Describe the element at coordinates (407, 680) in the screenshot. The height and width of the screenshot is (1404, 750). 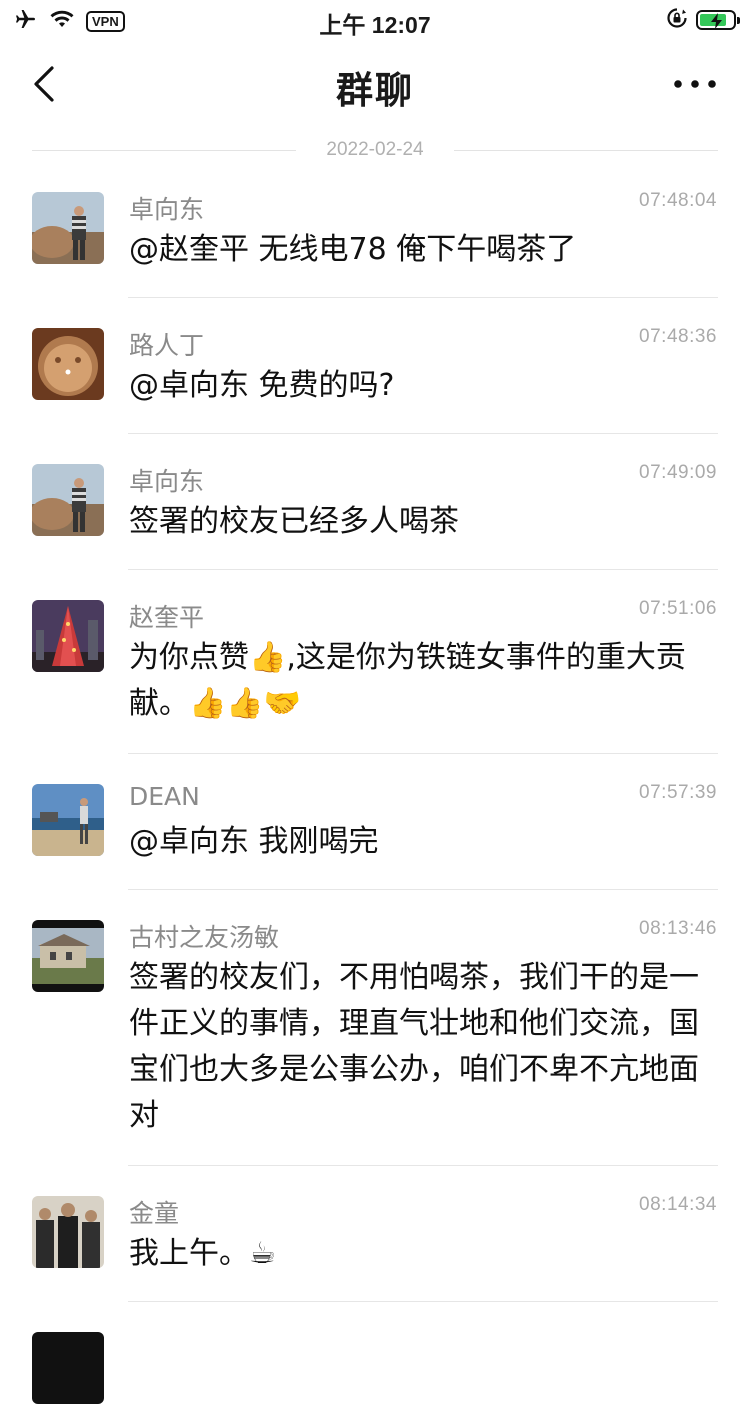
I see `message-text: 为你点赞👍,这是你为铁链女事件的重大贡献。👍👍🤝` at that location.